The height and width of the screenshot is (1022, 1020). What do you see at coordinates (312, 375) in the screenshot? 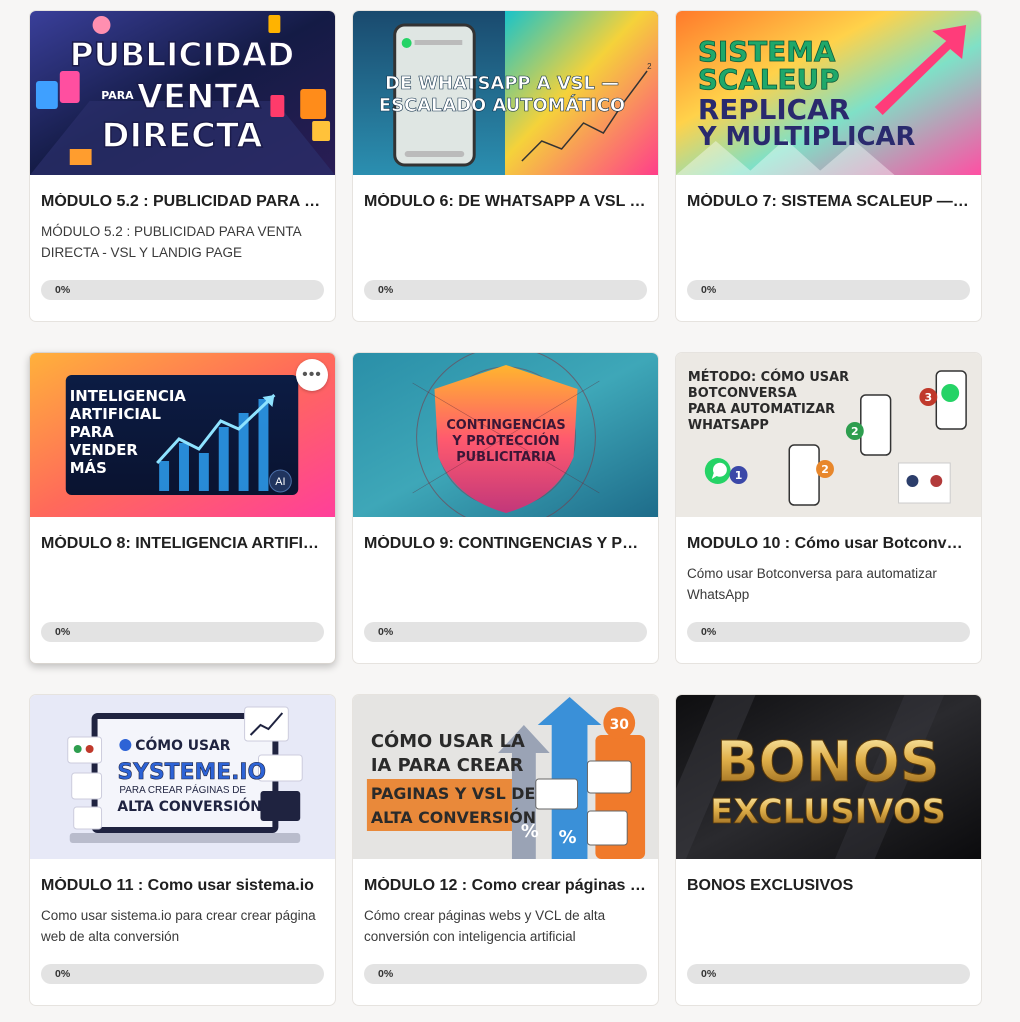
I see `more-horizontal-icon: •••` at bounding box center [312, 375].